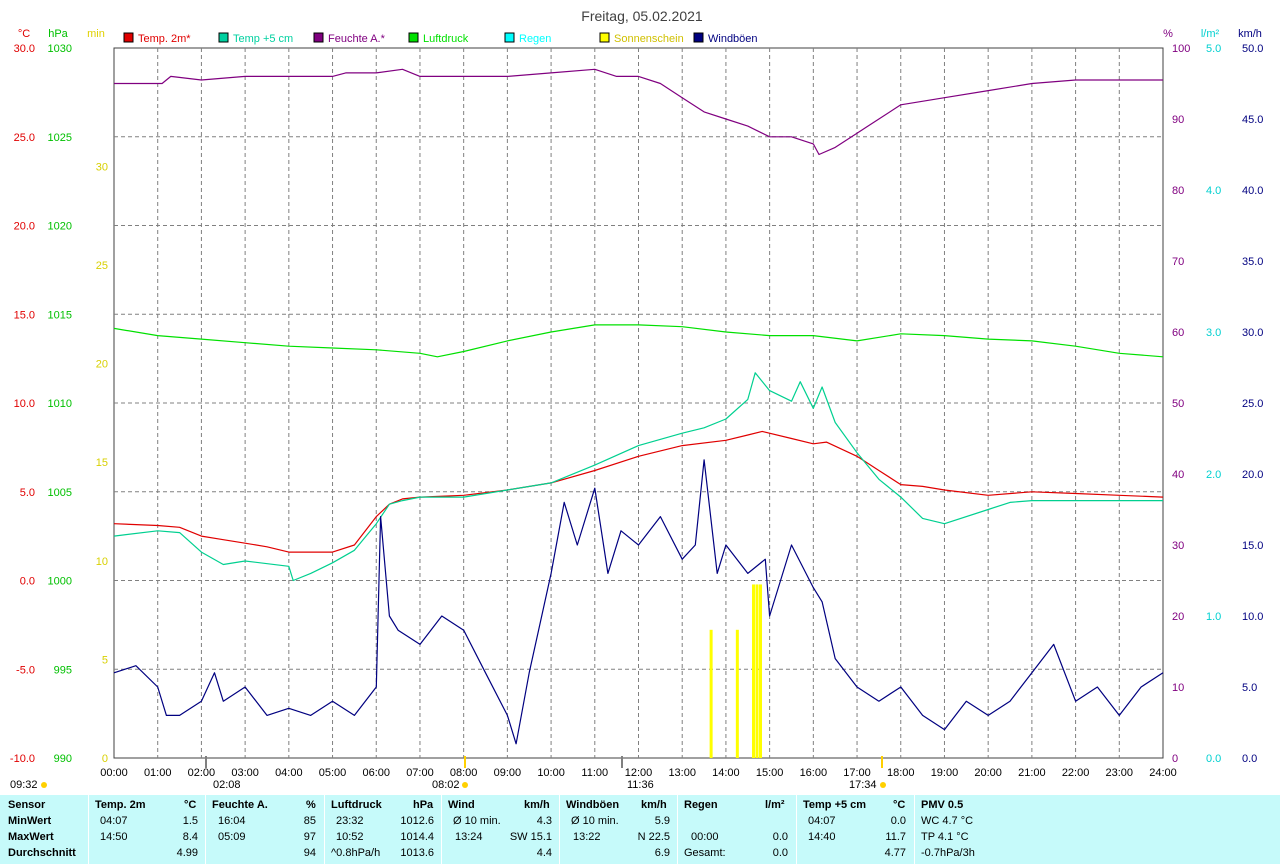  What do you see at coordinates (780, 853) in the screenshot?
I see `rain-total-value: 0.0` at bounding box center [780, 853].